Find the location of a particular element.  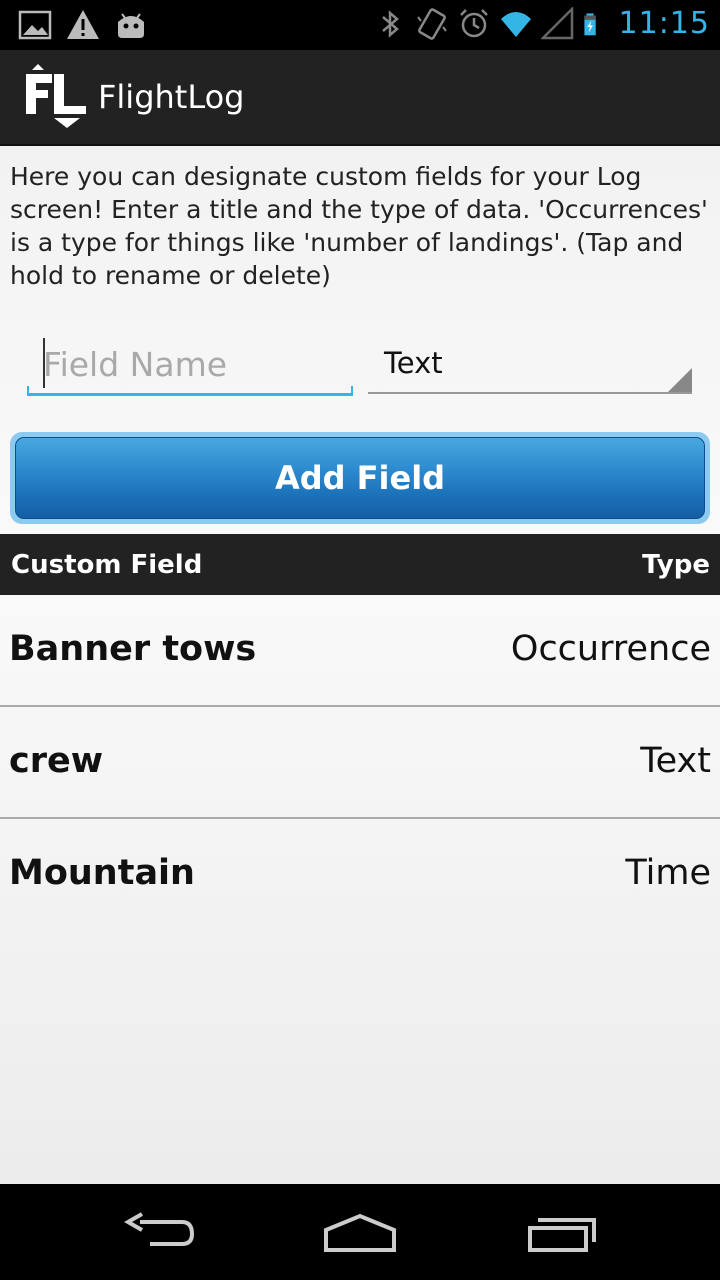

header-type: Type is located at coordinates (676, 565).